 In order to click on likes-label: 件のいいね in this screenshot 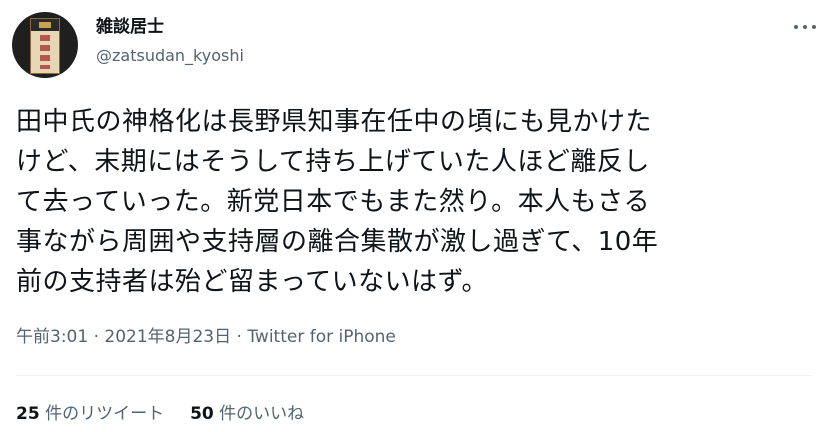, I will do `click(259, 414)`.